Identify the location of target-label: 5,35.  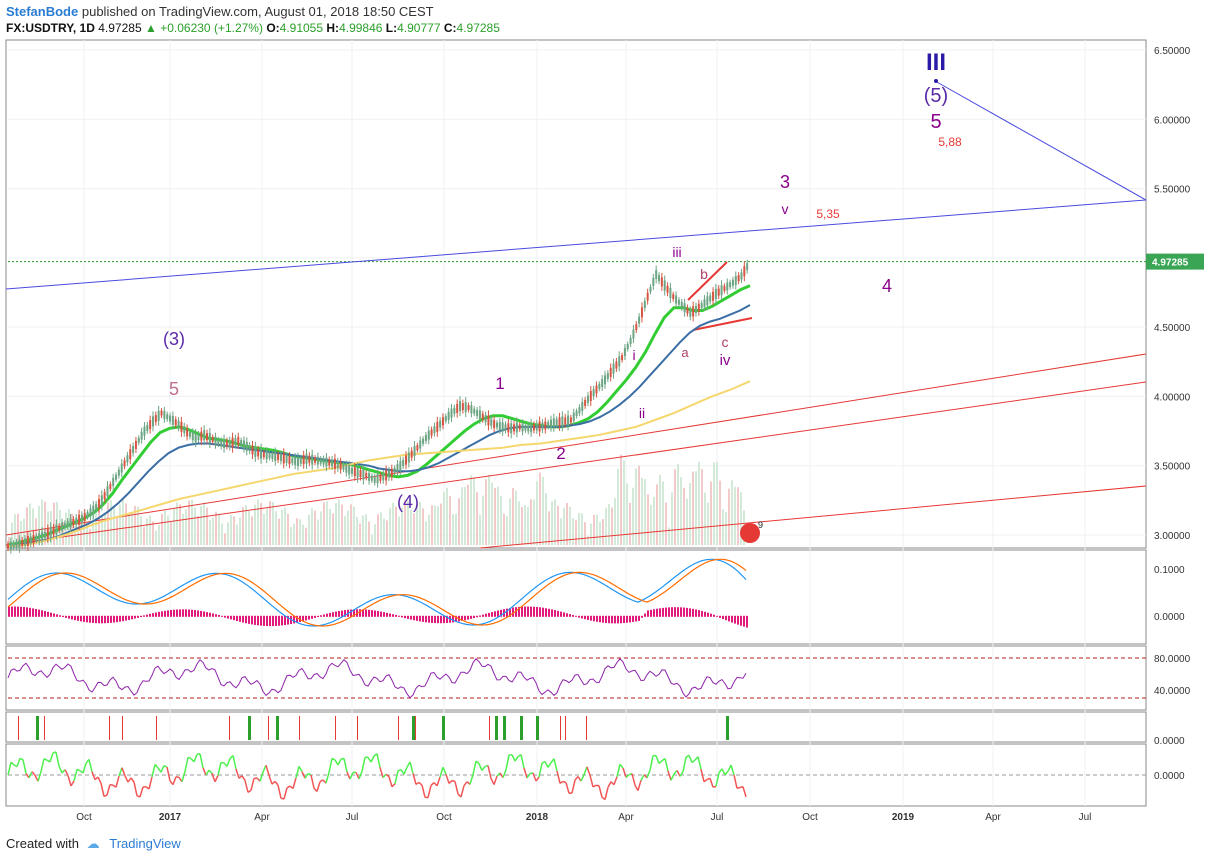
(828, 214).